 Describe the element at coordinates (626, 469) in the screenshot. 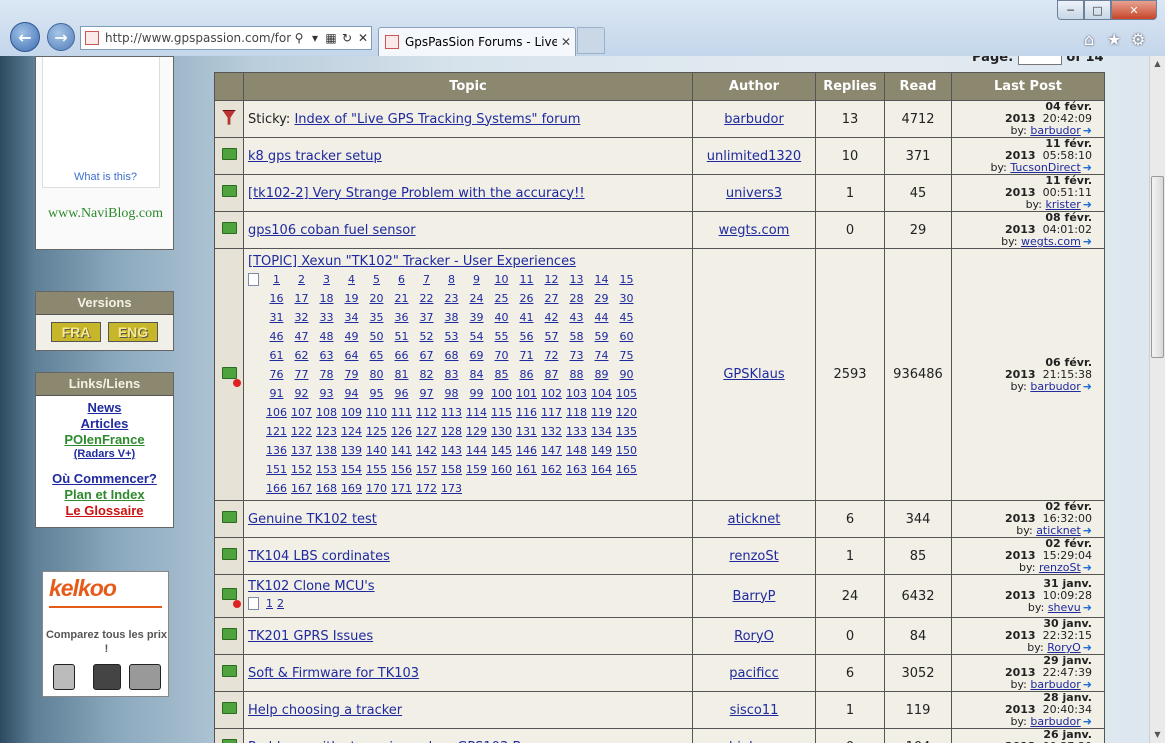

I see `page-link: 165` at that location.